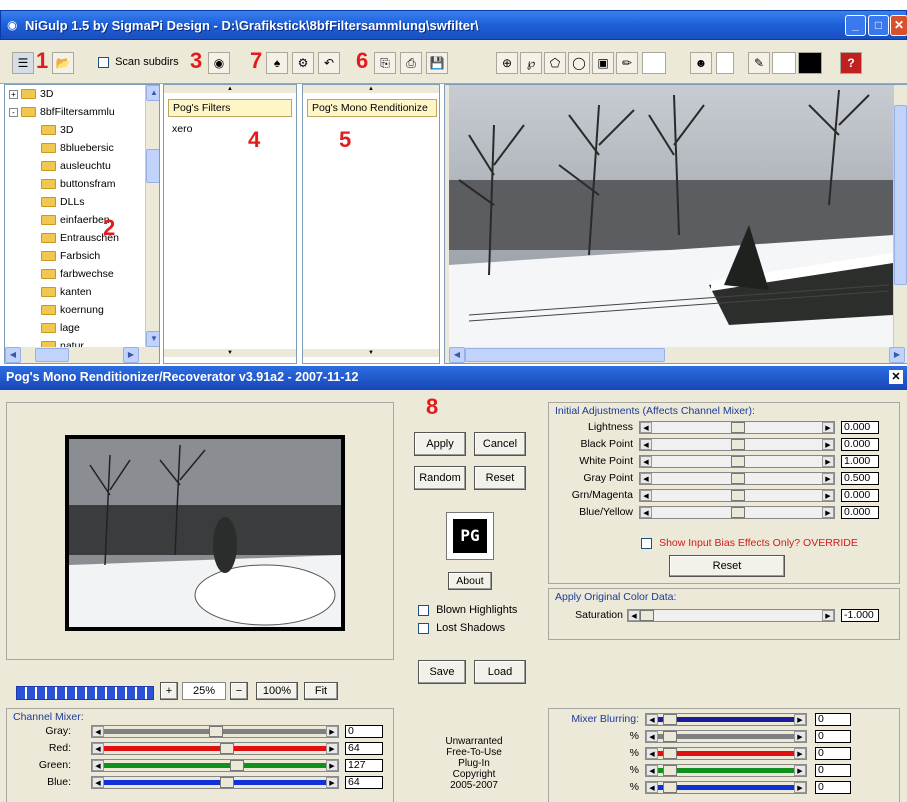 This screenshot has height=802, width=907. Describe the element at coordinates (103, 62) in the screenshot. I see `scan-subdirs-check` at that location.